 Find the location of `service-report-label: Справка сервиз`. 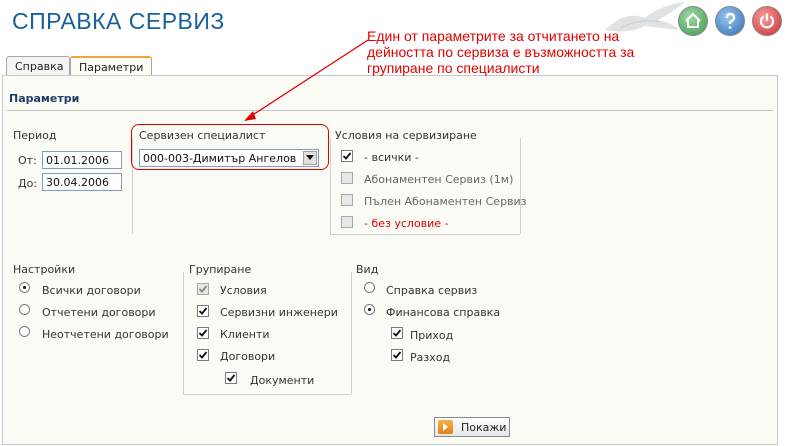

service-report-label: Справка сервиз is located at coordinates (432, 290).